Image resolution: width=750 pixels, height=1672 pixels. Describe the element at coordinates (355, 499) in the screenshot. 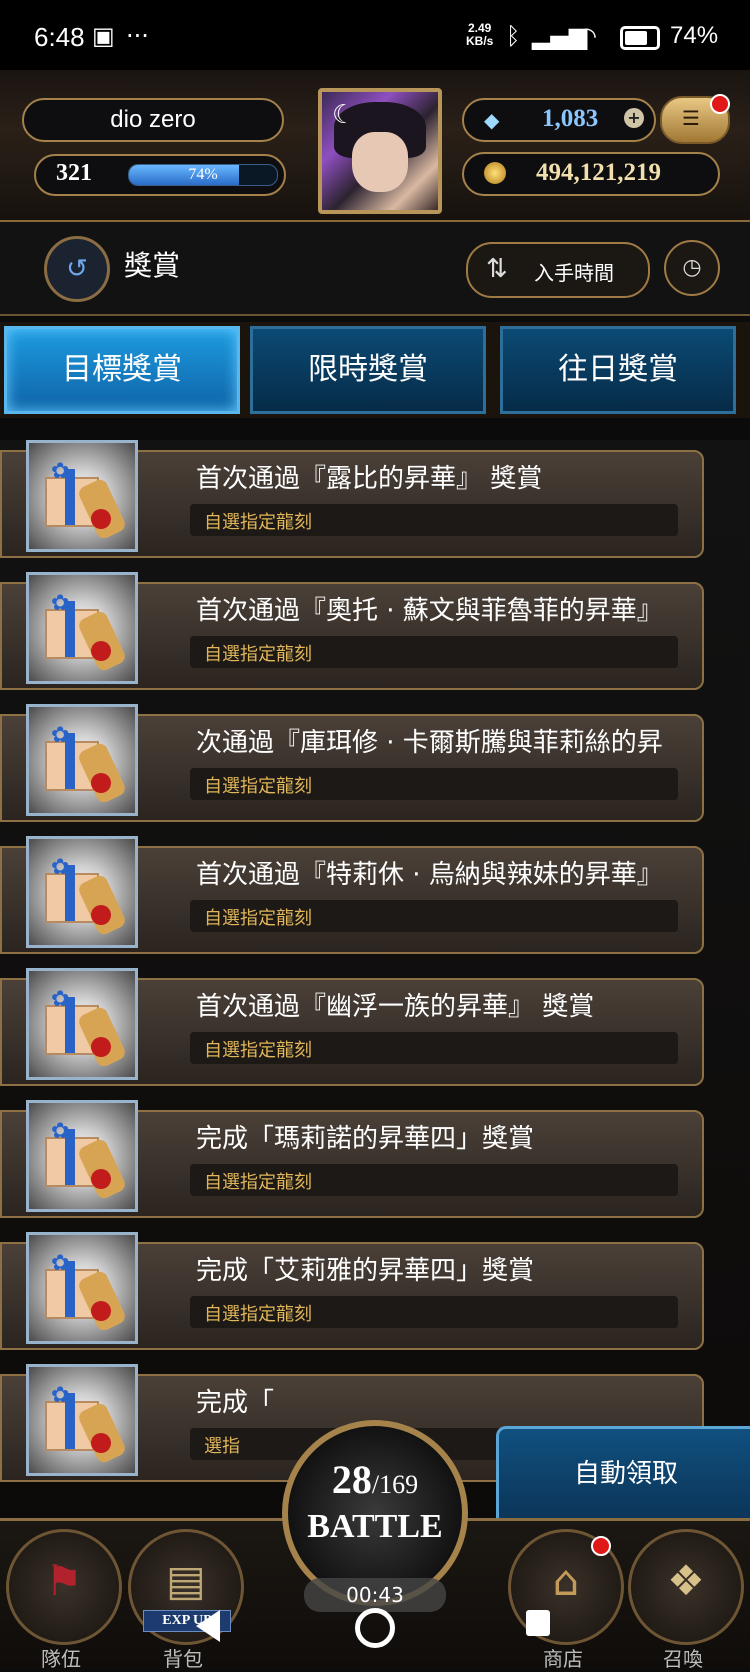

I see `reward-row: ✿ 首次通過『露比的昇華』 獎賞自選指定龍刻` at that location.